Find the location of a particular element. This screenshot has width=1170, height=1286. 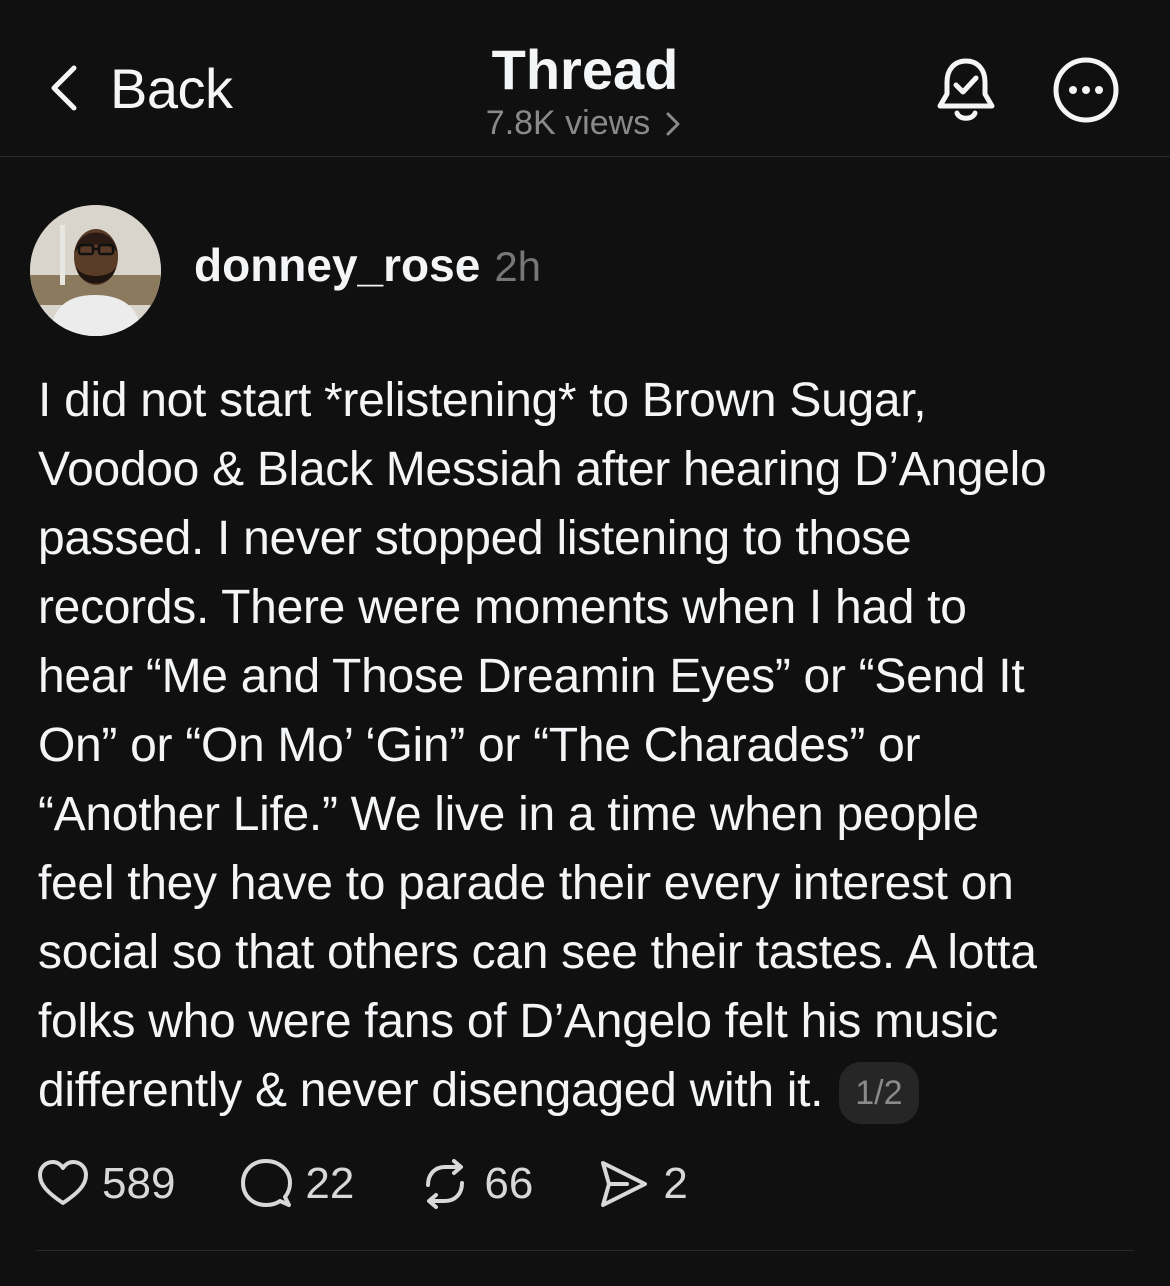

top-bar: Back Thread 7.8K views is located at coordinates (585, 78).